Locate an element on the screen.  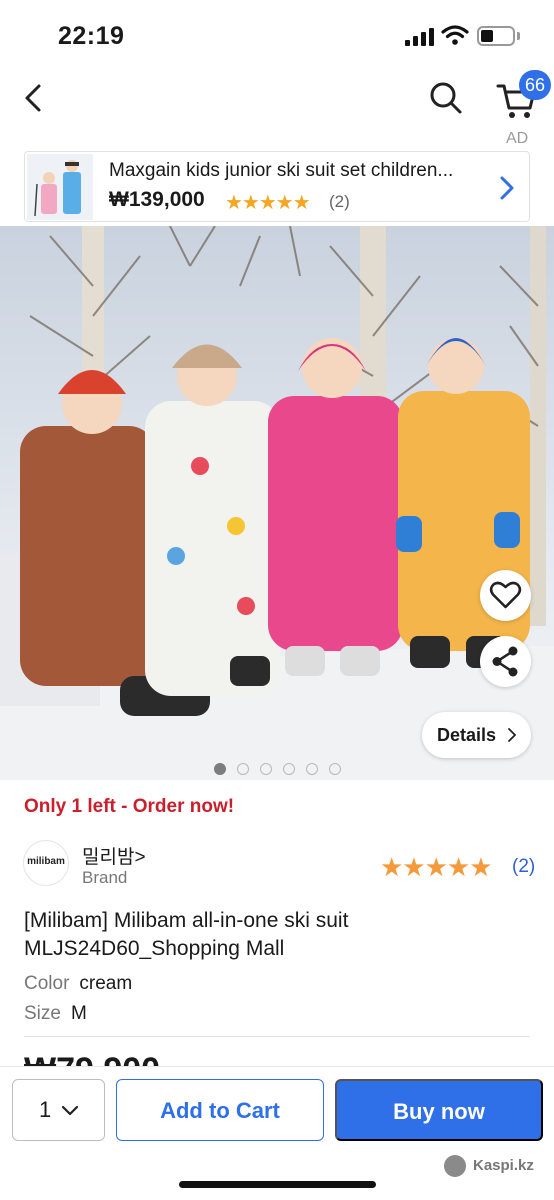
ad-rating-count: (2) is located at coordinates (339, 201).